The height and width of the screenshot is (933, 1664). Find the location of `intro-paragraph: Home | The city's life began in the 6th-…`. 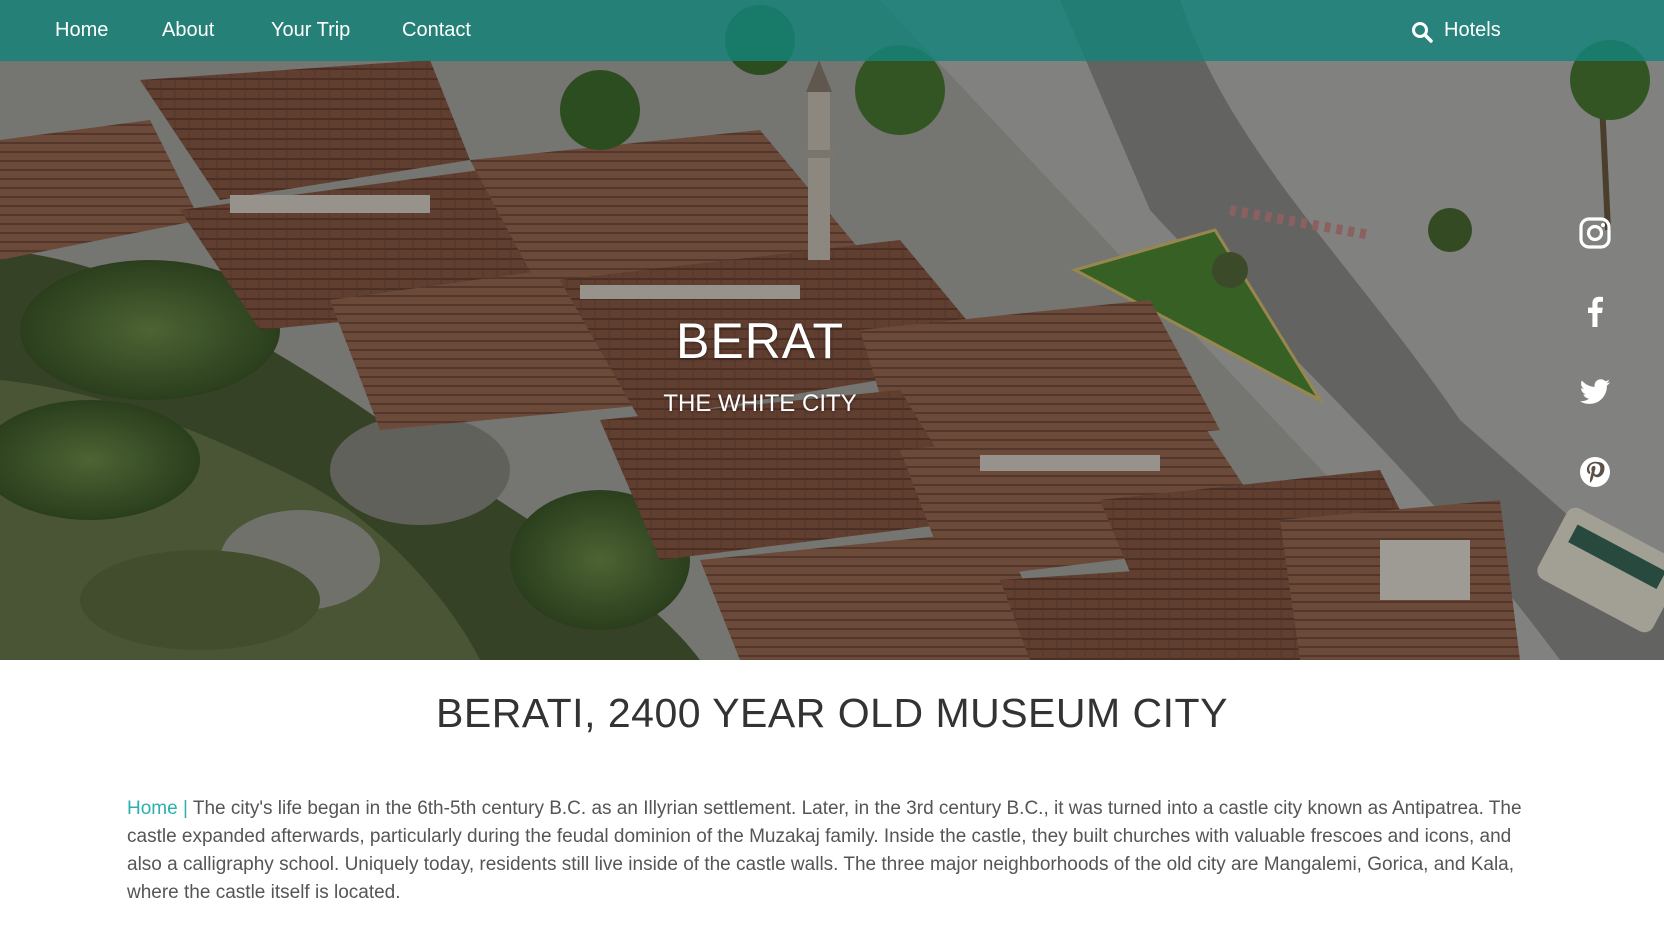

intro-paragraph: Home | The city's life began in the 6th-… is located at coordinates (832, 851).